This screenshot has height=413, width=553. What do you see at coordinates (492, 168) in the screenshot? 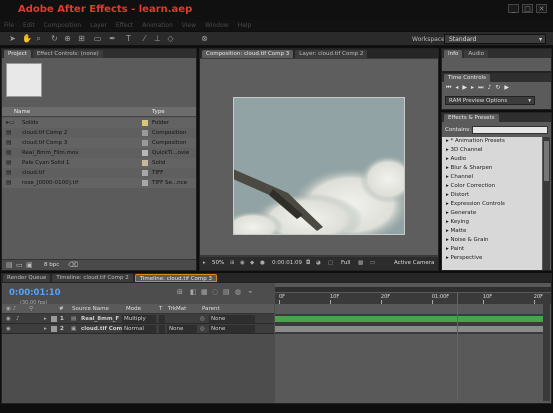
I see `effects-category-item: ▸ Blur & Sharpen` at bounding box center [492, 168].